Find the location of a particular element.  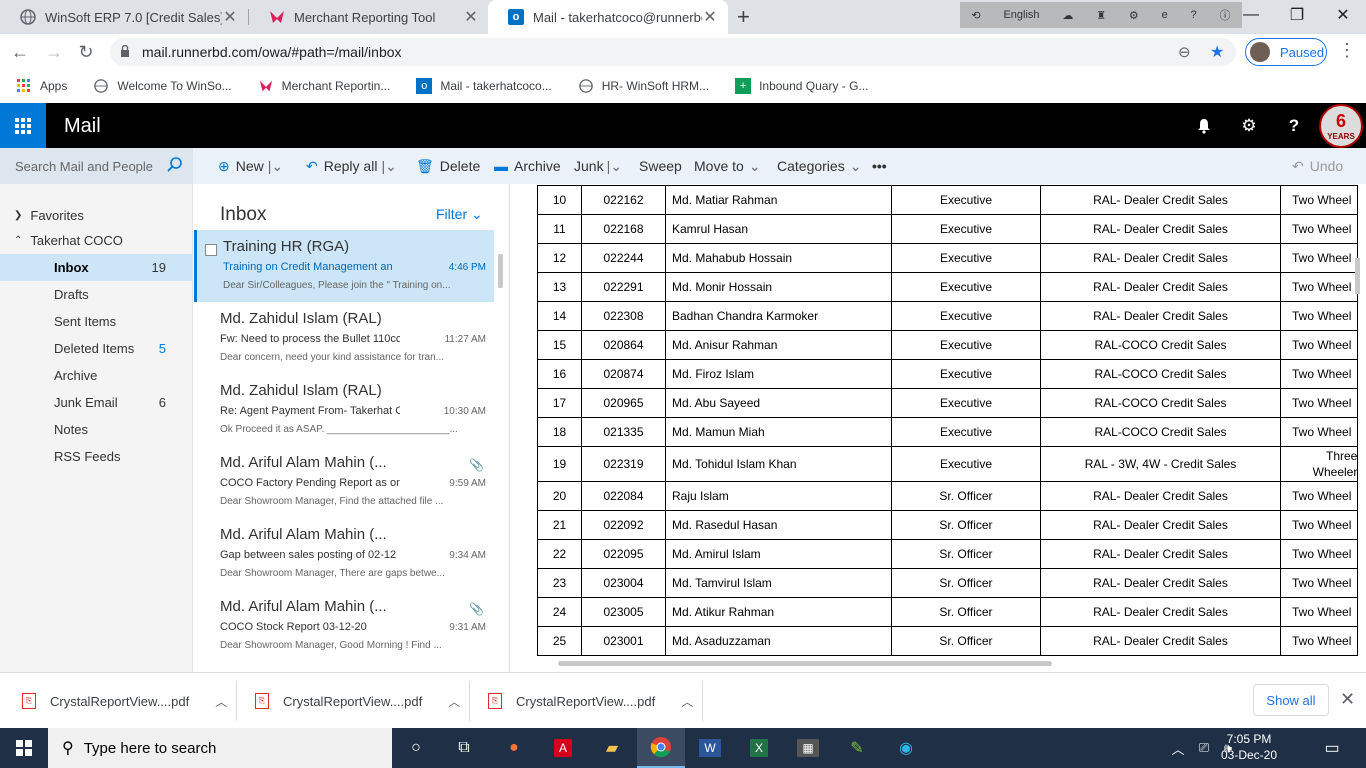

notepad-icon: ✎ is located at coordinates (857, 748).